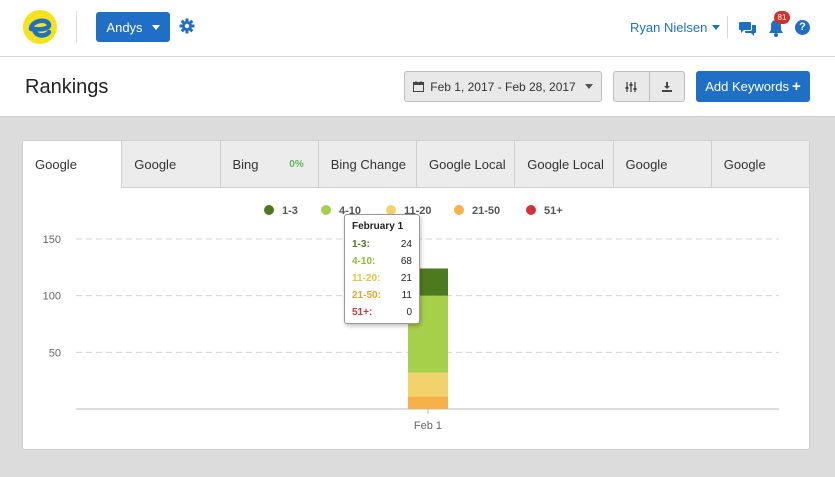  I want to click on user-menu: Ryan Nielsen, so click(675, 27).